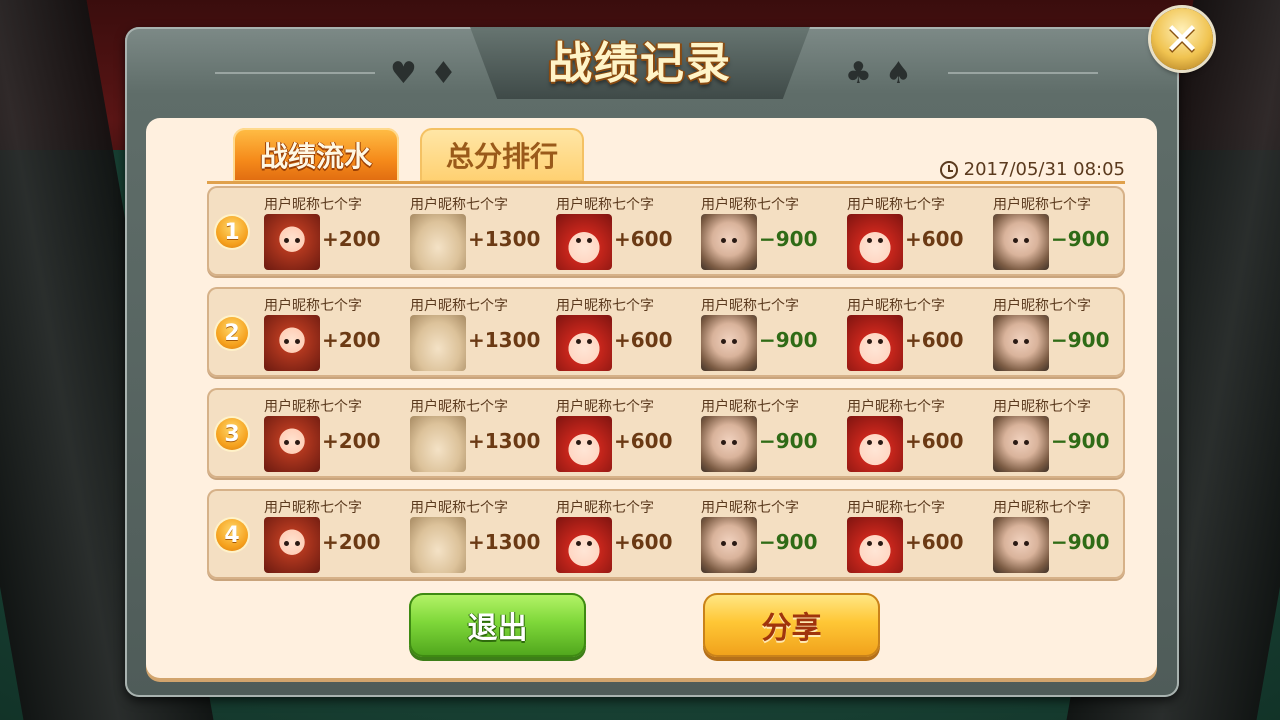  Describe the element at coordinates (898, 73) in the screenshot. I see `spade-suit-icon: ♠` at that location.